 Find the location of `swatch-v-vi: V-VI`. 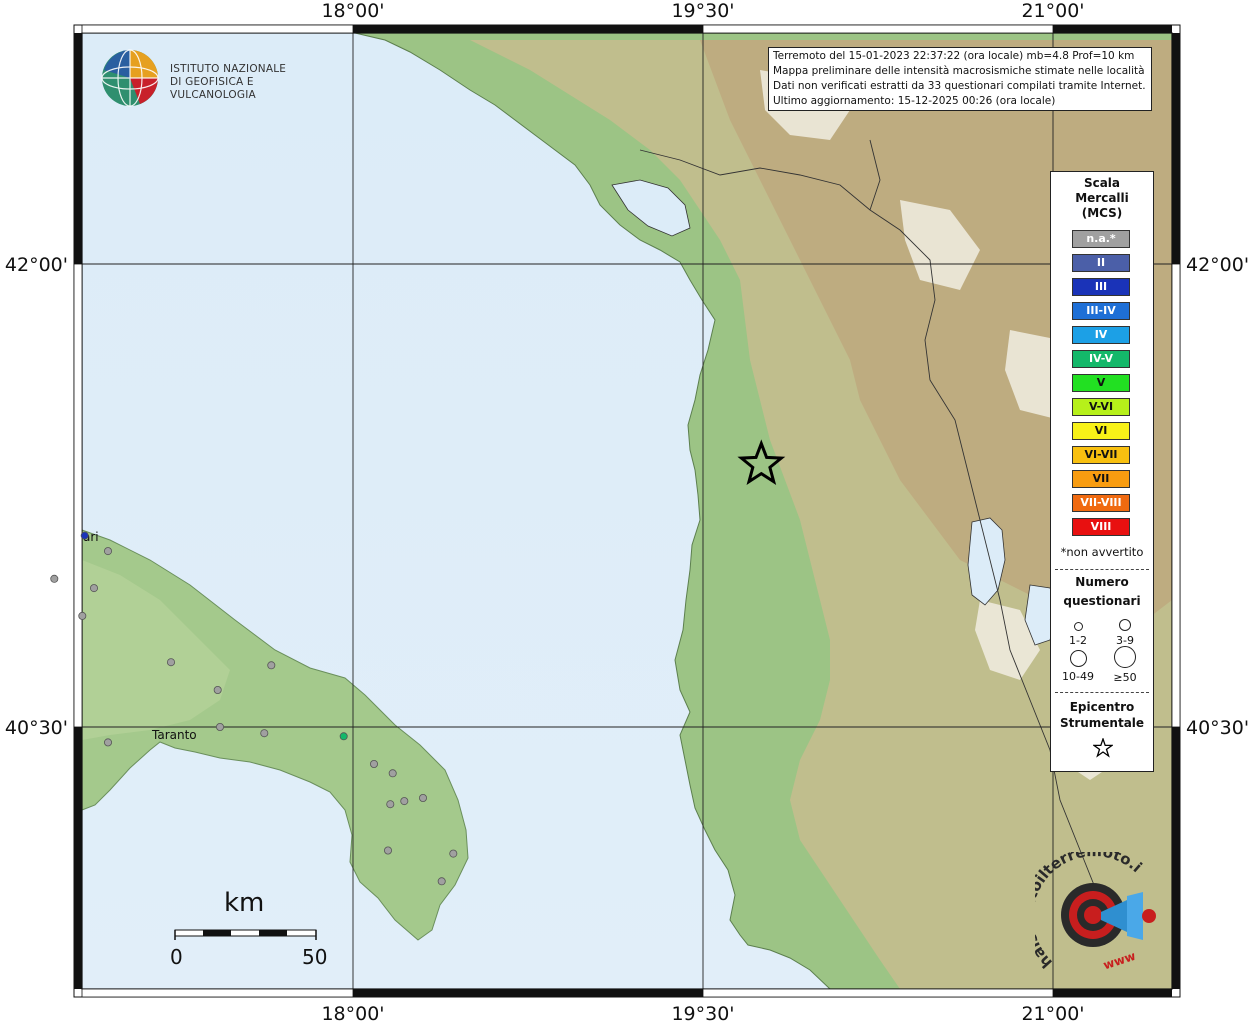

swatch-v-vi: V-VI is located at coordinates (1101, 407).